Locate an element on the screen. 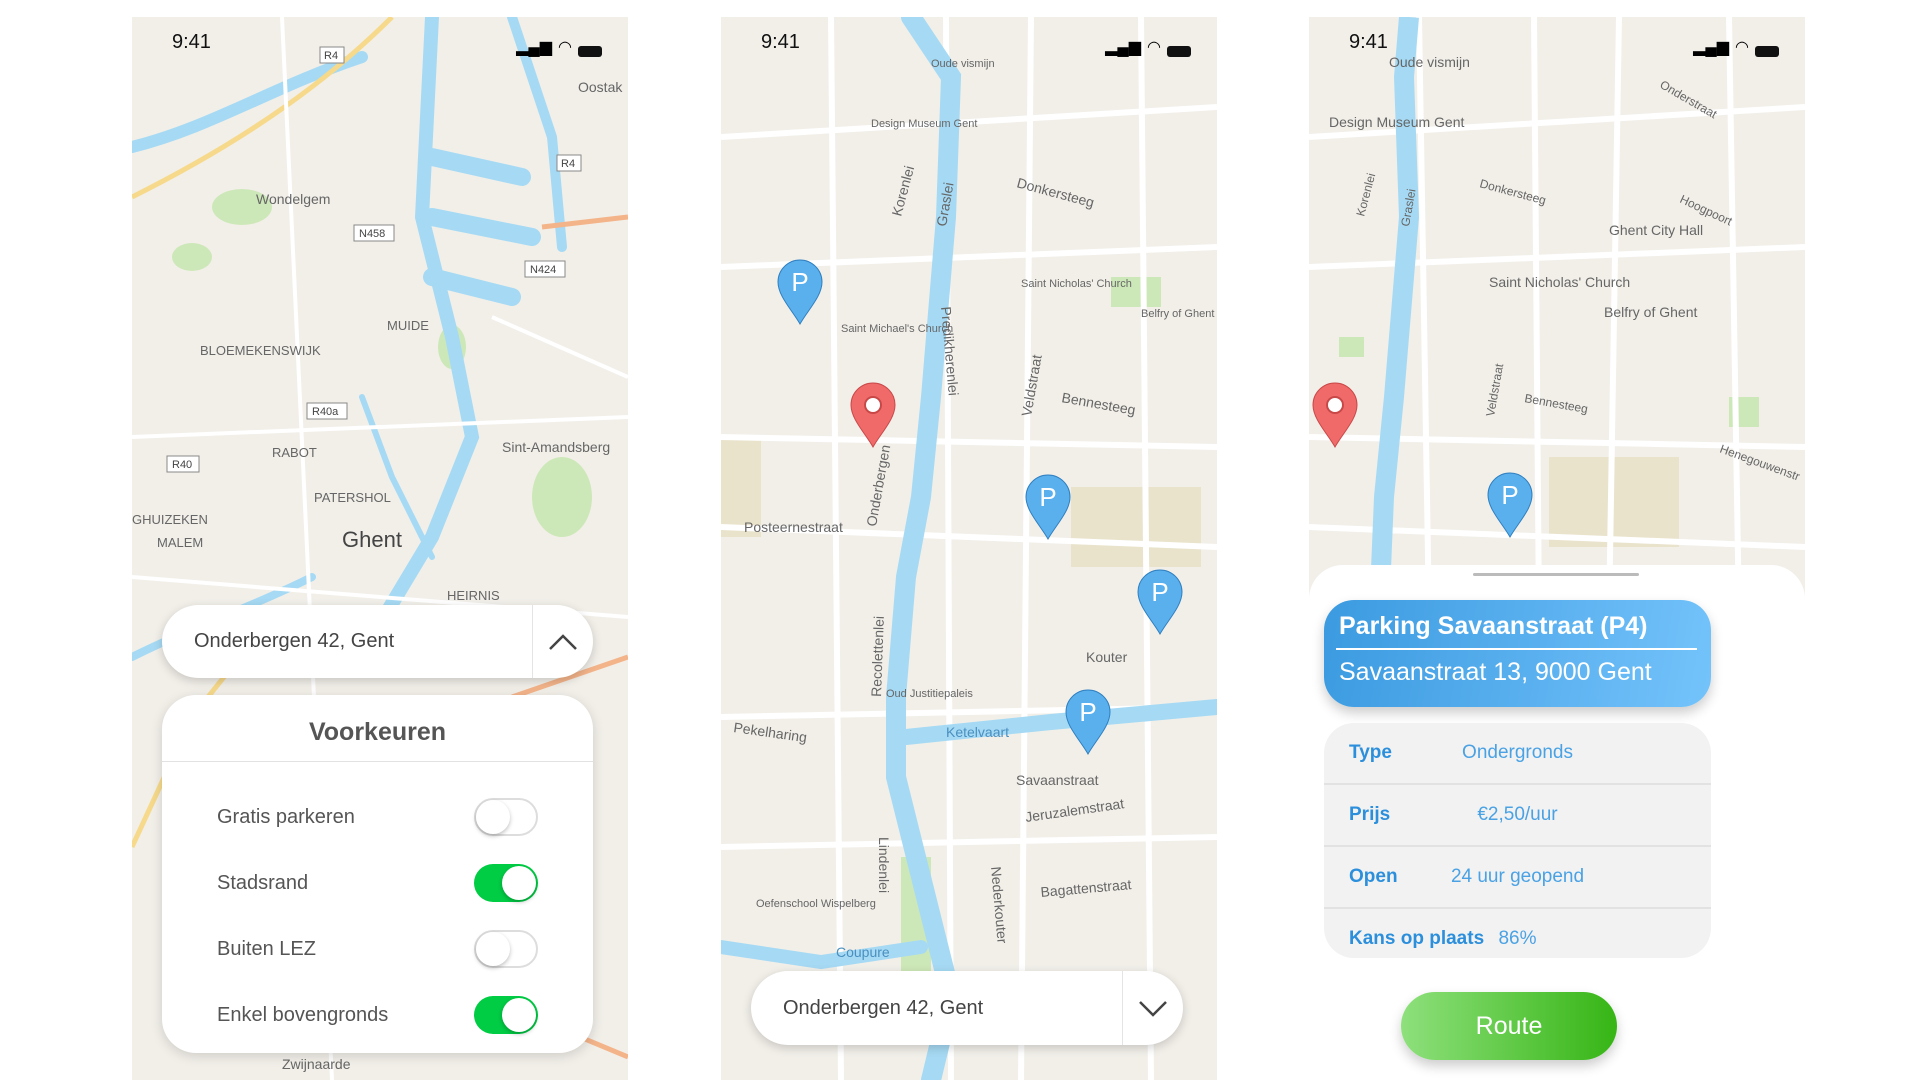  detail-value: €2,50/uur is located at coordinates (1517, 814).